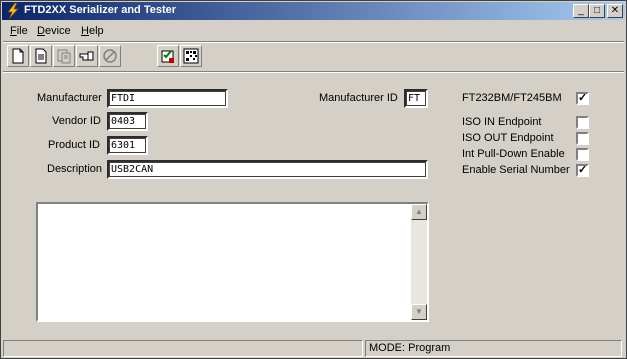 The width and height of the screenshot is (627, 359). I want to click on status-panel-empty, so click(183, 348).